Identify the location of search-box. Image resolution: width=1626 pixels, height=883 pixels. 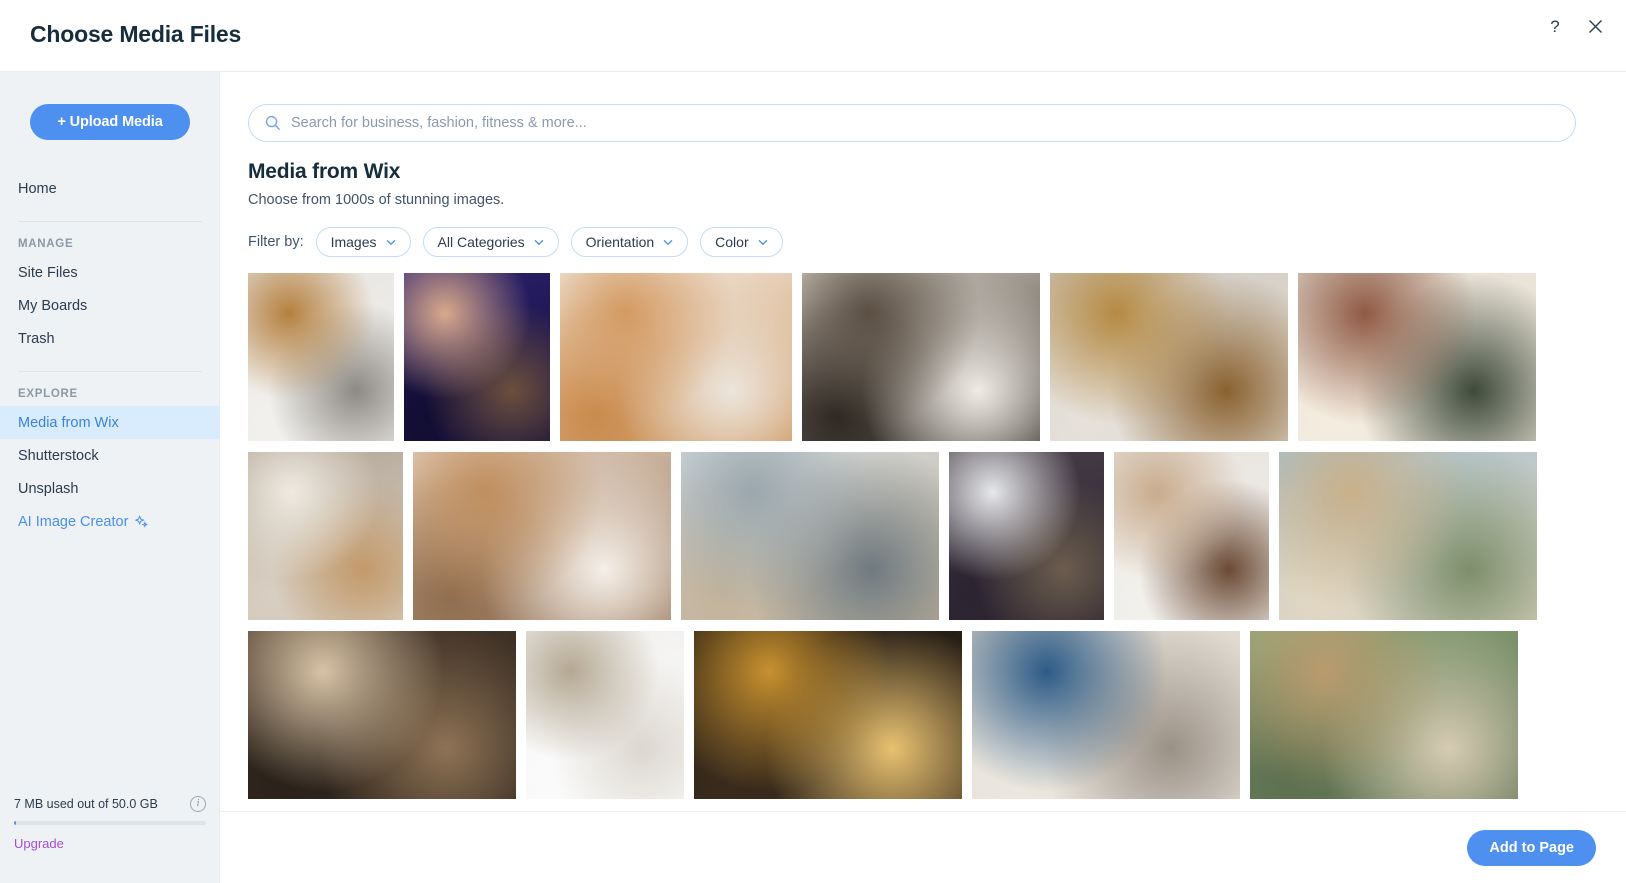
(912, 123).